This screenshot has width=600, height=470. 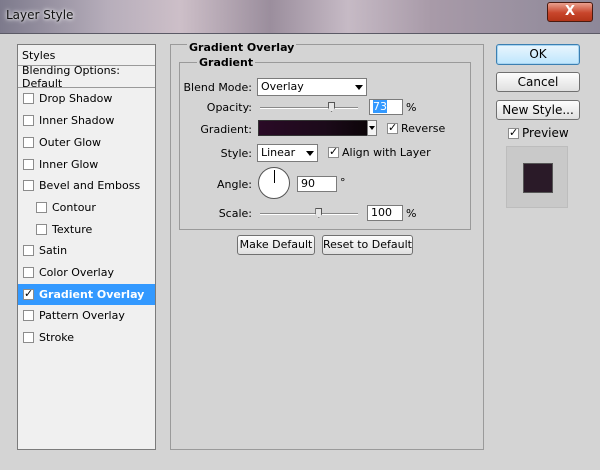 I want to click on sidebar-item-label: Color Overlay, so click(x=76, y=272).